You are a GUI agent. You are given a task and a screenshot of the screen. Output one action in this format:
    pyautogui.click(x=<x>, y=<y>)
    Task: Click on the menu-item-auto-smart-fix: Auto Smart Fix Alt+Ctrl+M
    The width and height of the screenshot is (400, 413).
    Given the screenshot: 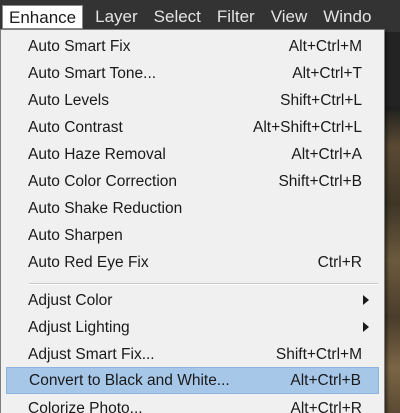 What is the action you would take?
    pyautogui.click(x=192, y=46)
    